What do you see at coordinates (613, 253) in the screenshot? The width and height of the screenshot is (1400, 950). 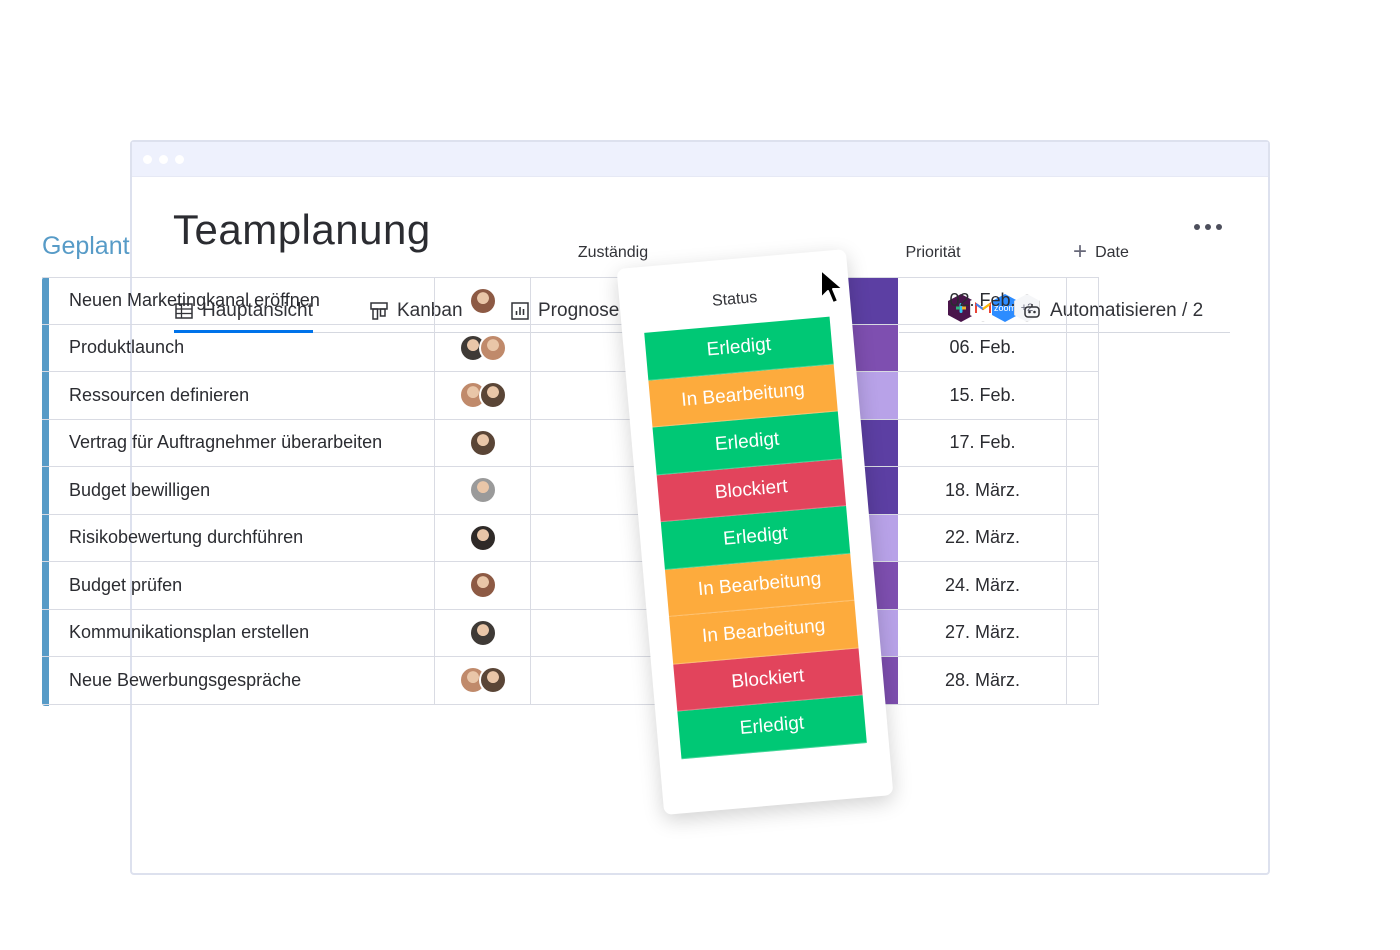 I see `column-header-owner: Zuständig` at bounding box center [613, 253].